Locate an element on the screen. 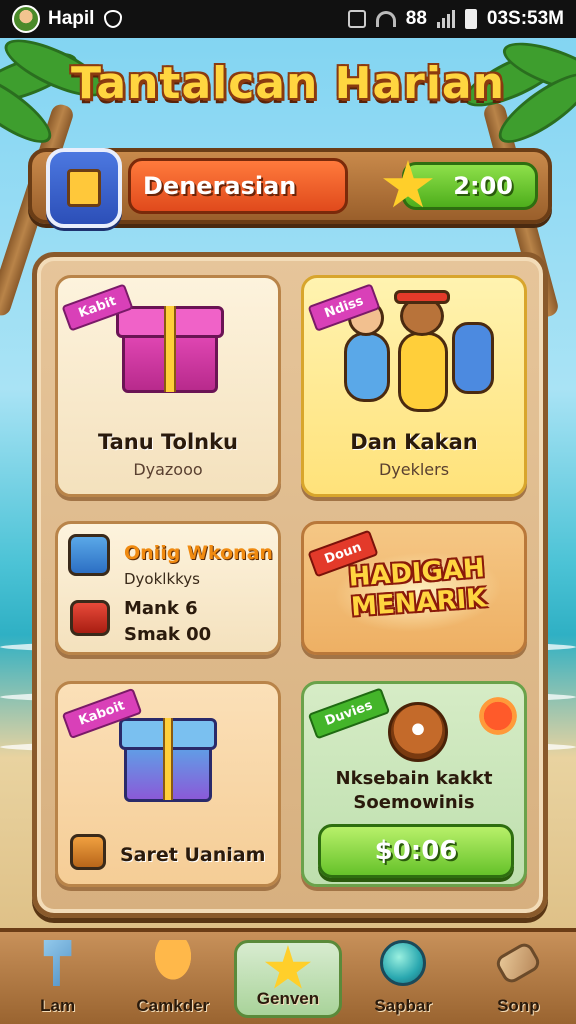 The width and height of the screenshot is (576, 1024). price-button: $0:06 is located at coordinates (416, 851).